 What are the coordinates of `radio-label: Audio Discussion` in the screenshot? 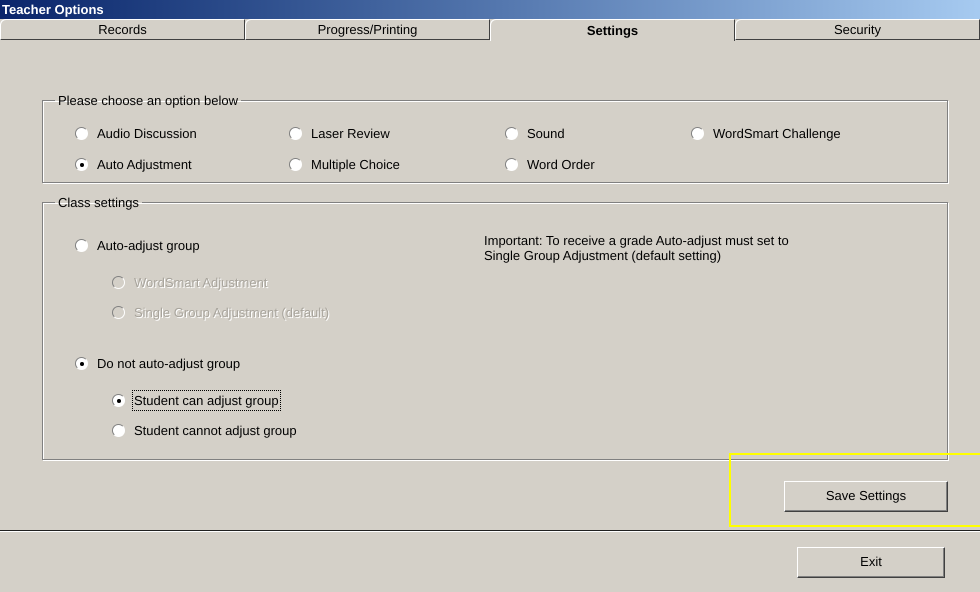 It's located at (147, 133).